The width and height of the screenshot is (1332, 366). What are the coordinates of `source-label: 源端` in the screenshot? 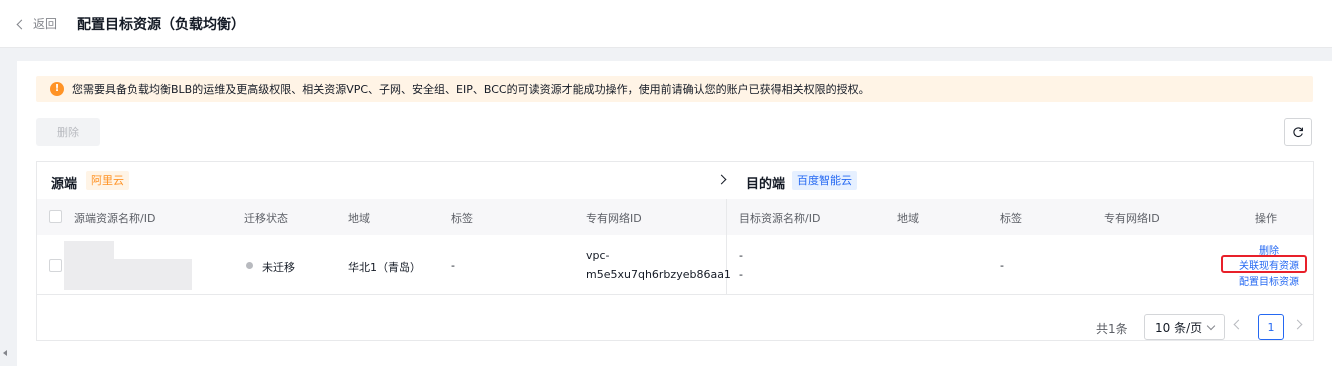 It's located at (64, 184).